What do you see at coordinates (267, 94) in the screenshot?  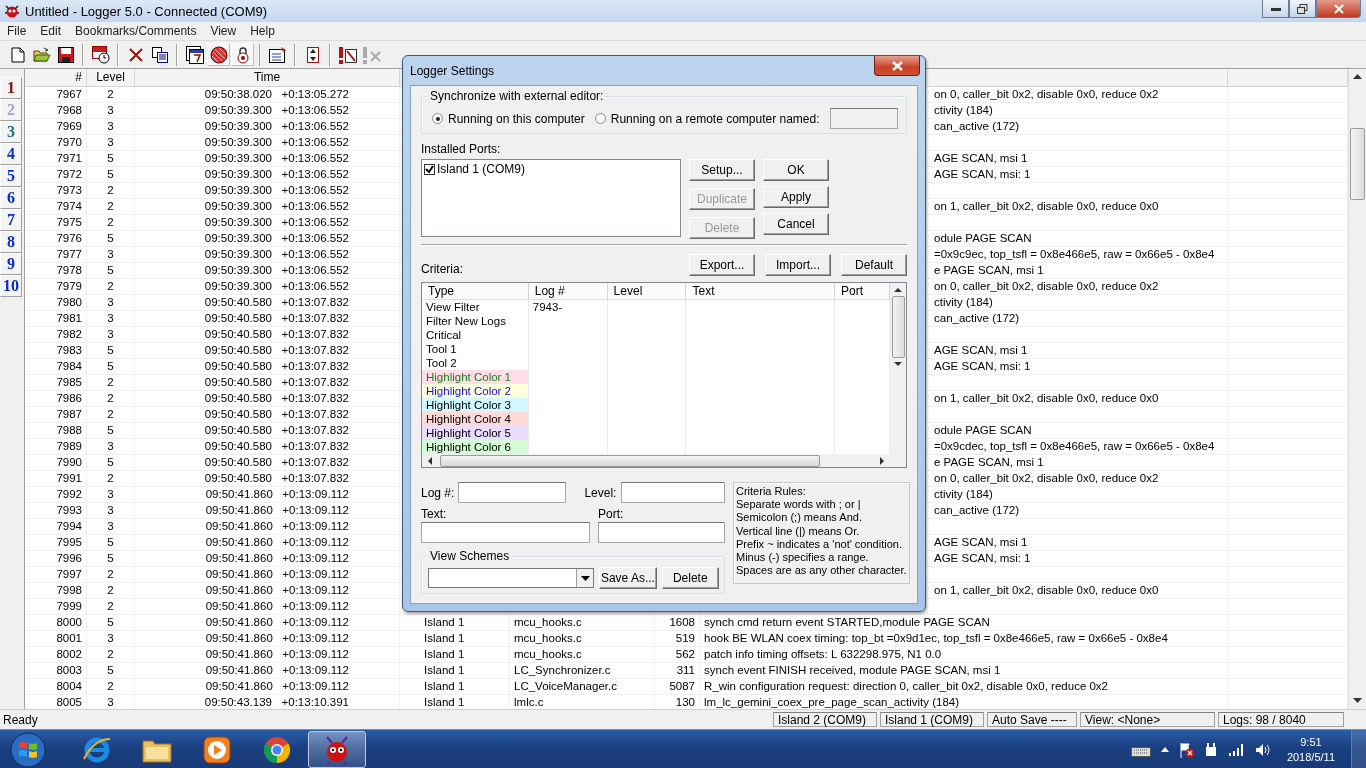 I see `time-cell: 09:50:38.020 +0:13:05.272` at bounding box center [267, 94].